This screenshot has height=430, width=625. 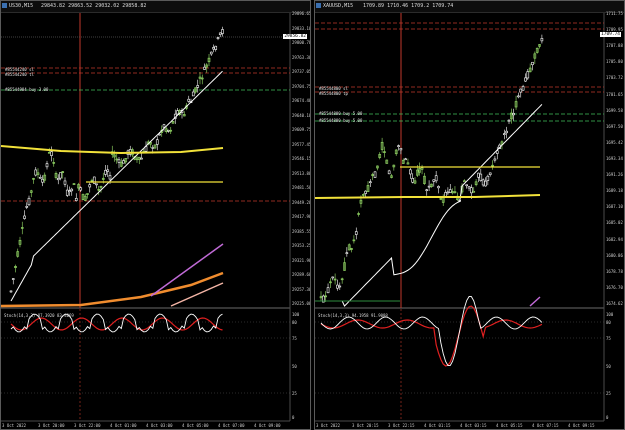 What do you see at coordinates (341, 113) in the screenshot?
I see `xauusd-order-buy-1: #85544800 buy 5.00` at bounding box center [341, 113].